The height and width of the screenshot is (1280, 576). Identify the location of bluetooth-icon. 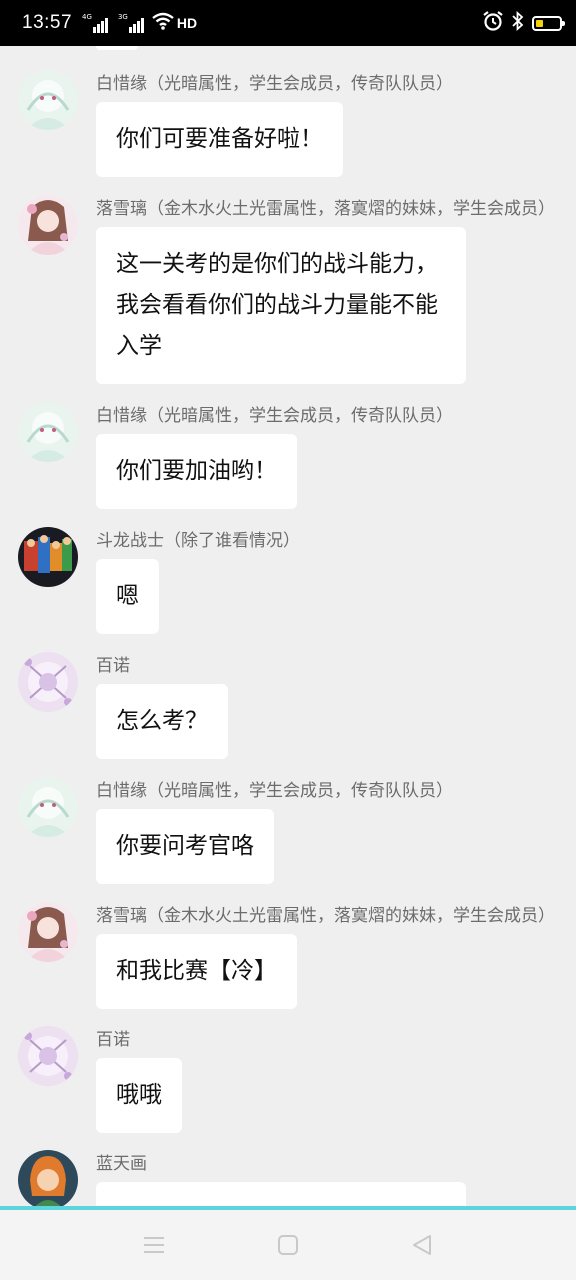
(518, 22).